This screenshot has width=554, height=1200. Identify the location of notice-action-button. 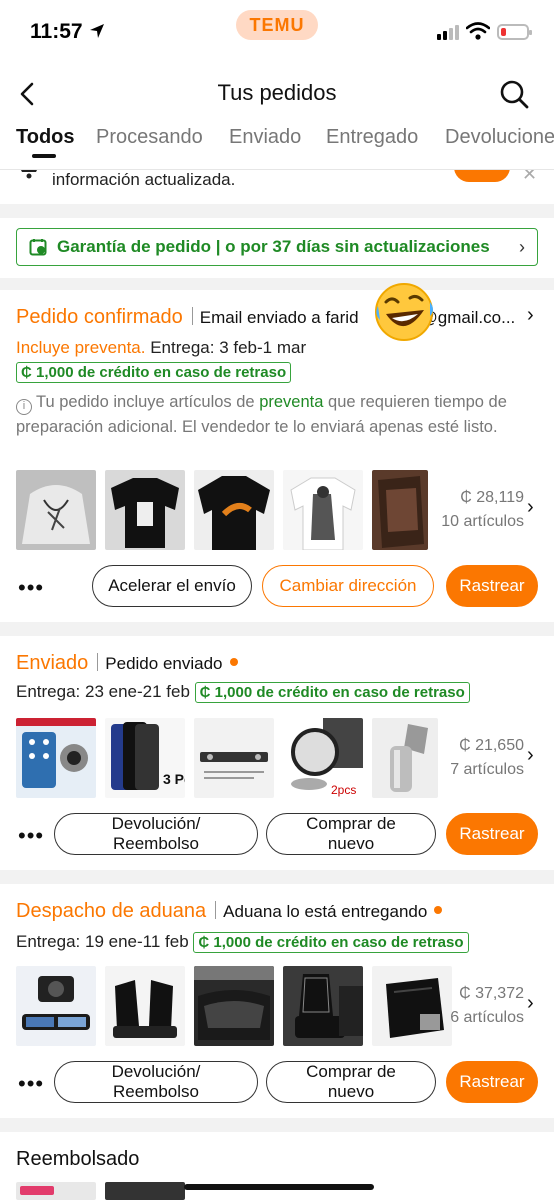
(482, 176).